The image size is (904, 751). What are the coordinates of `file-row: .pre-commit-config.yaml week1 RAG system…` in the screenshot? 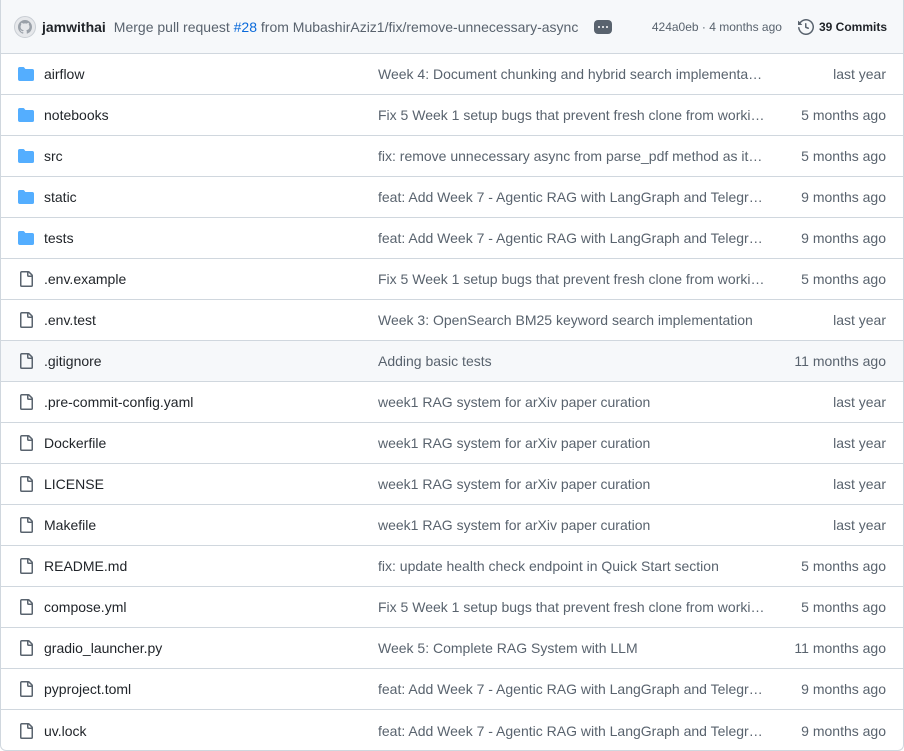 It's located at (452, 402).